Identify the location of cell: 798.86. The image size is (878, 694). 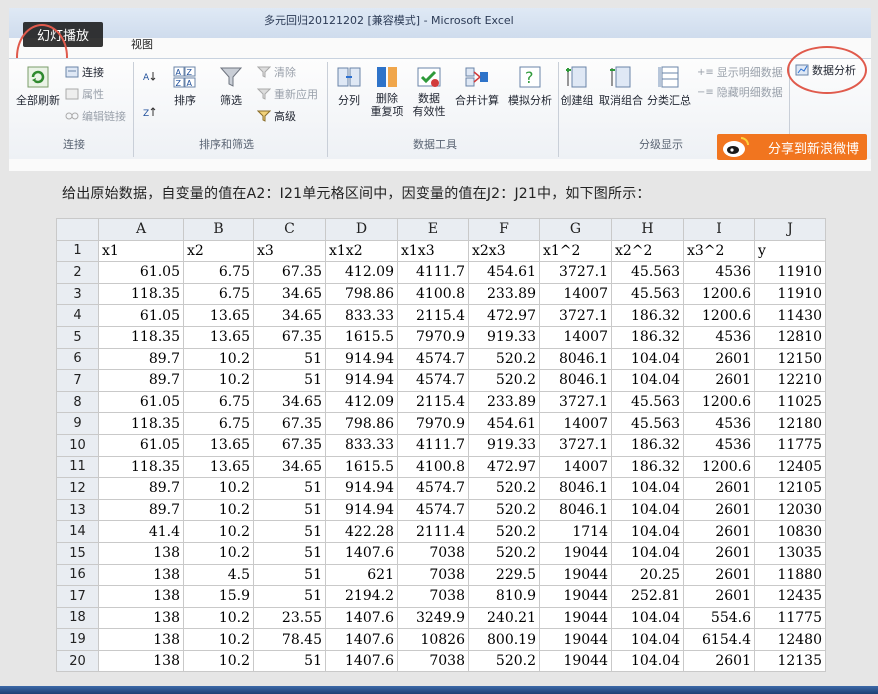
(361, 294).